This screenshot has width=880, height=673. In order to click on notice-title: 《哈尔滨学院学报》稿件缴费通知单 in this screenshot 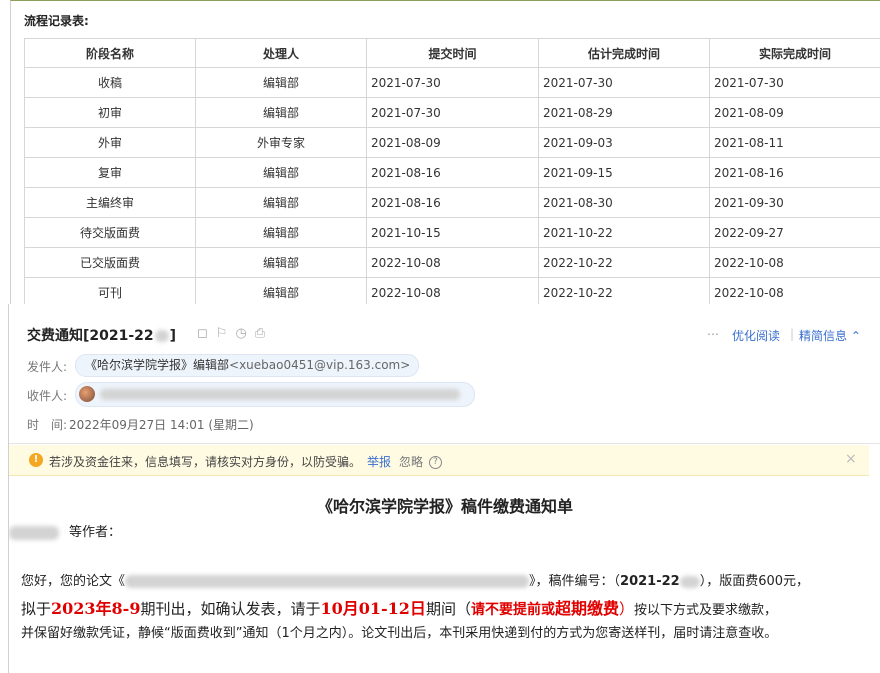, I will do `click(444, 506)`.